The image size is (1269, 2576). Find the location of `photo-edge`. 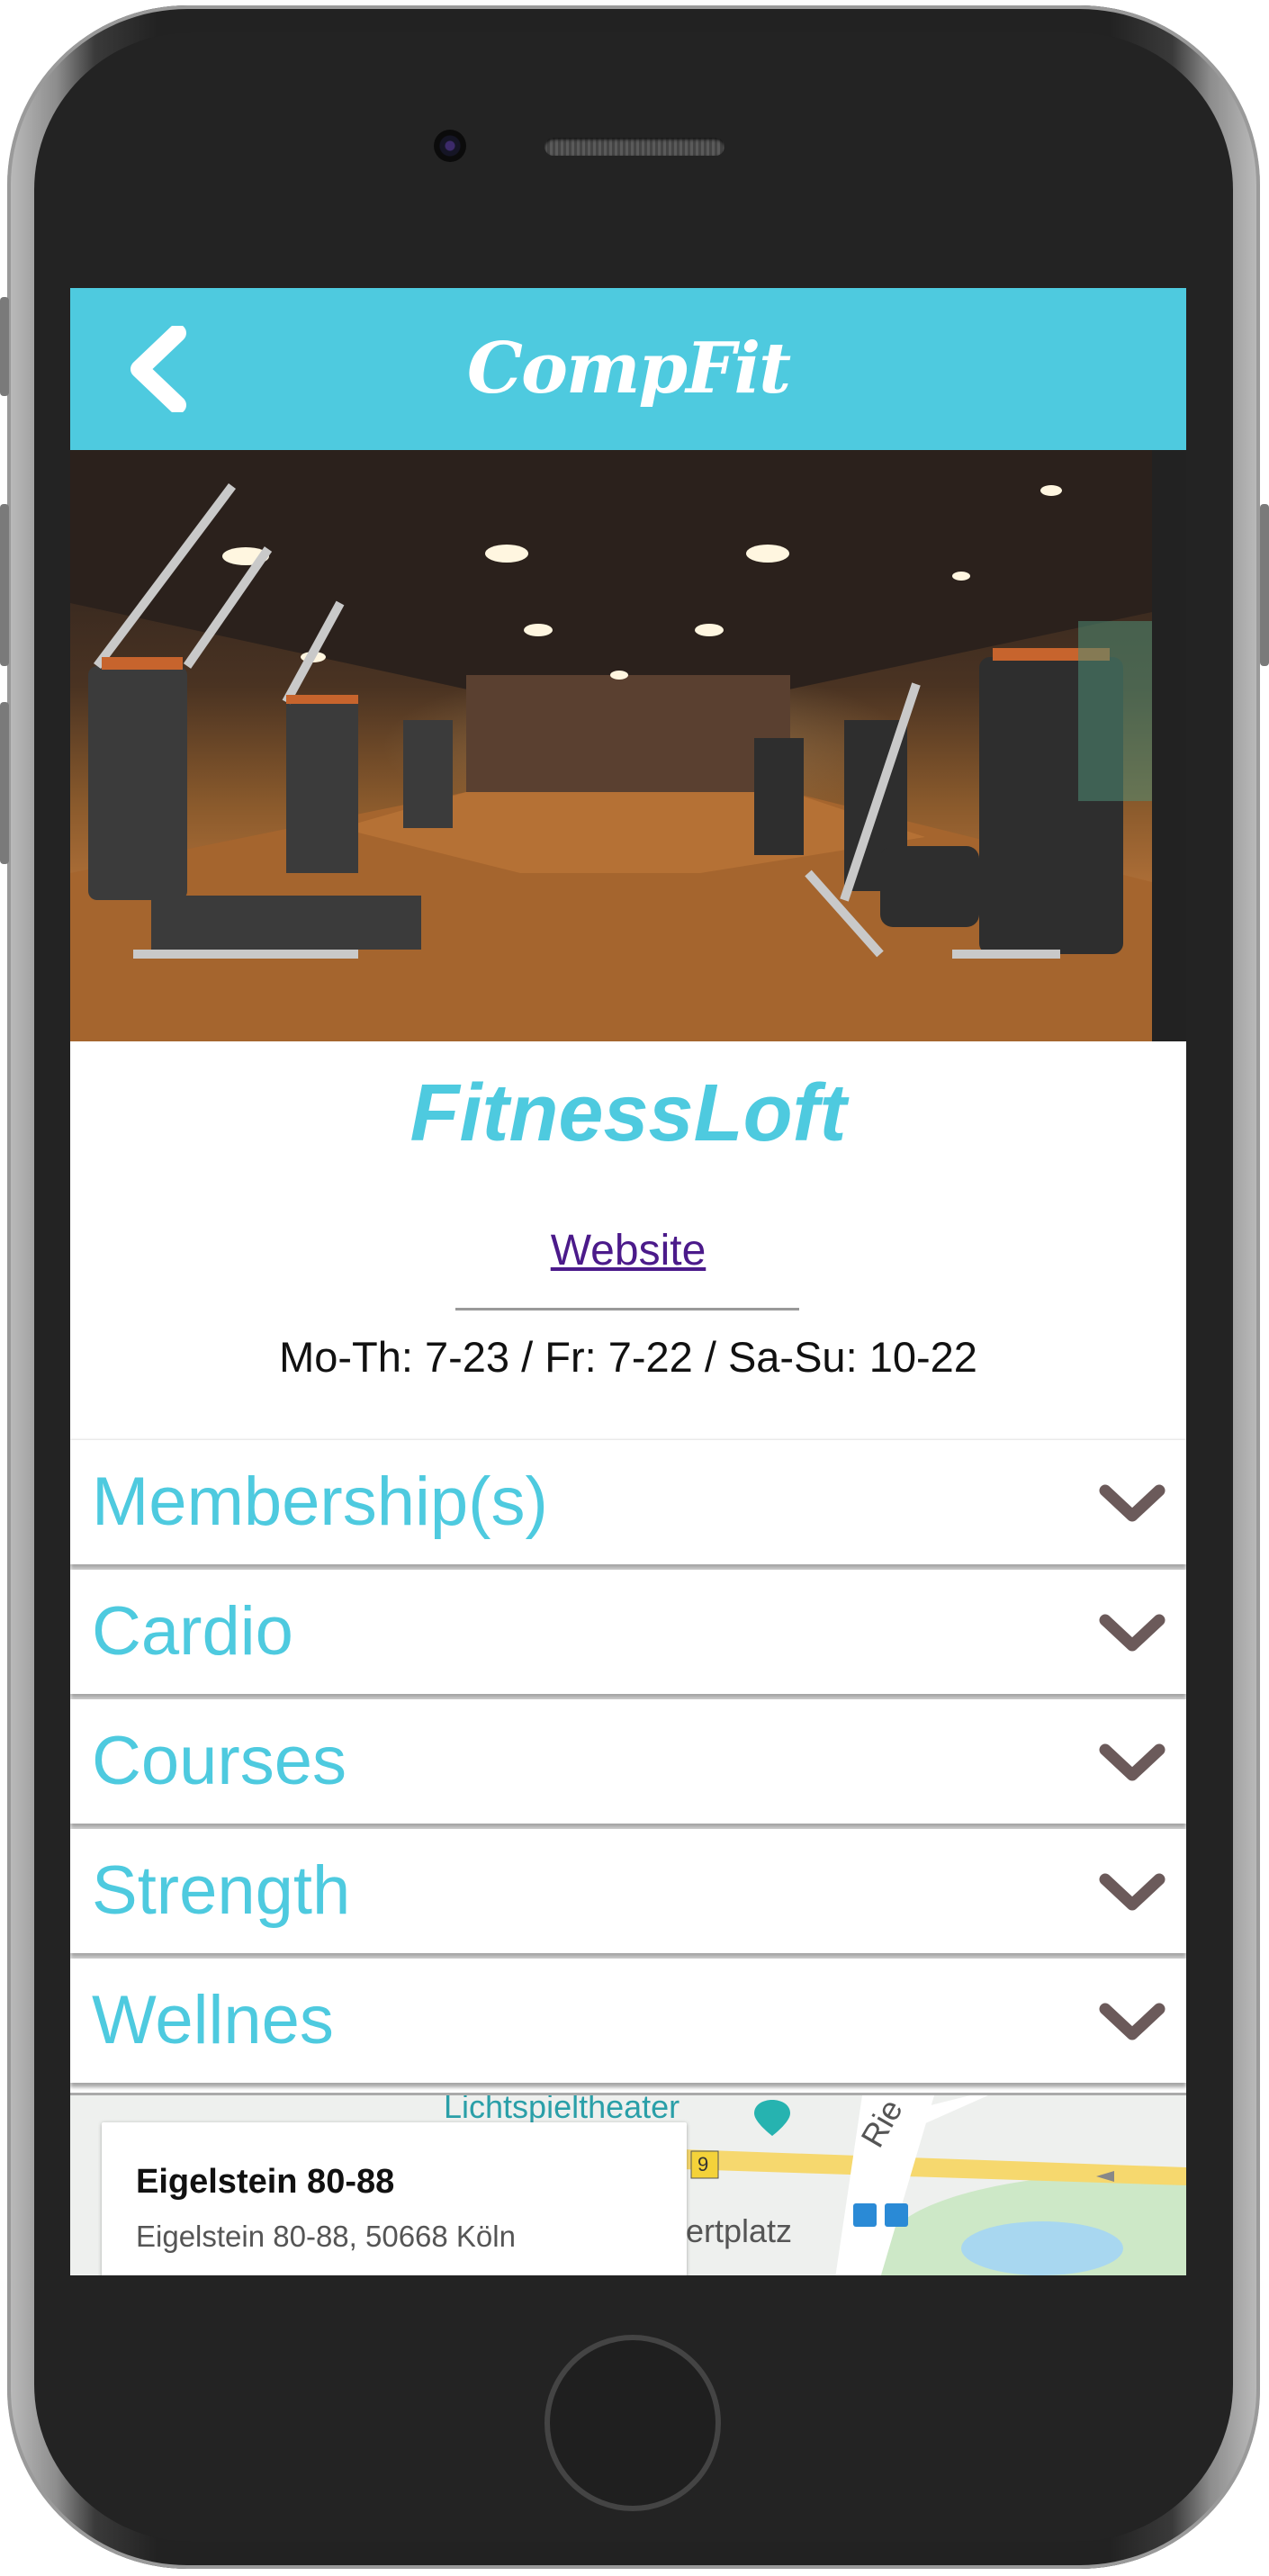

photo-edge is located at coordinates (1169, 745).